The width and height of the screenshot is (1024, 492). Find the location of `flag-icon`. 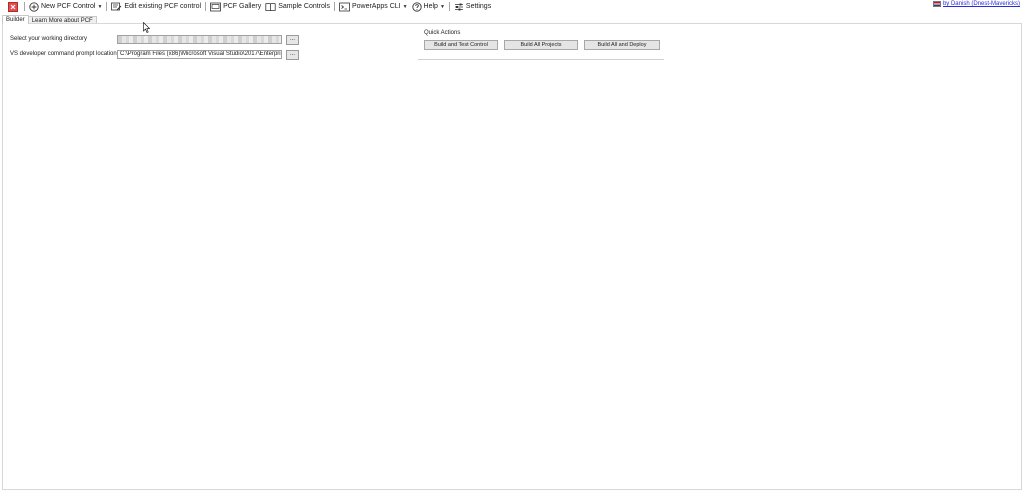

flag-icon is located at coordinates (936, 4).